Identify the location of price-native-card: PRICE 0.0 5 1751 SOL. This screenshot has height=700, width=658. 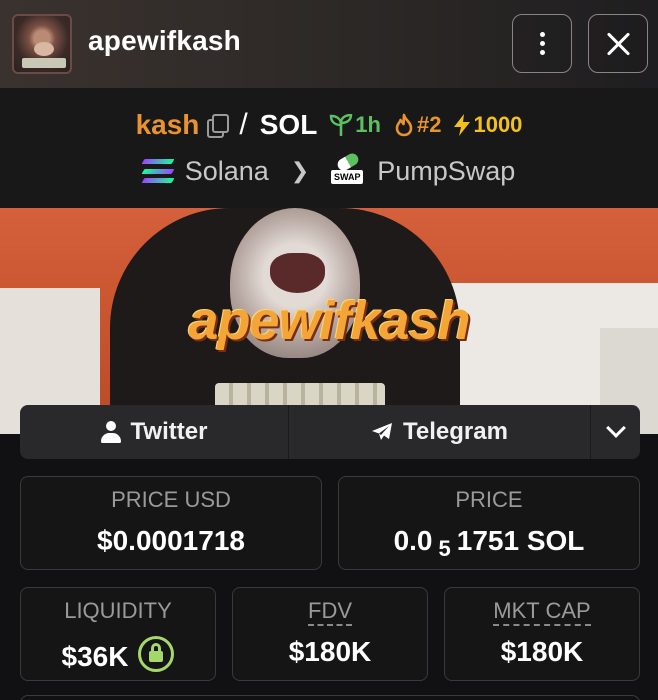
(489, 523).